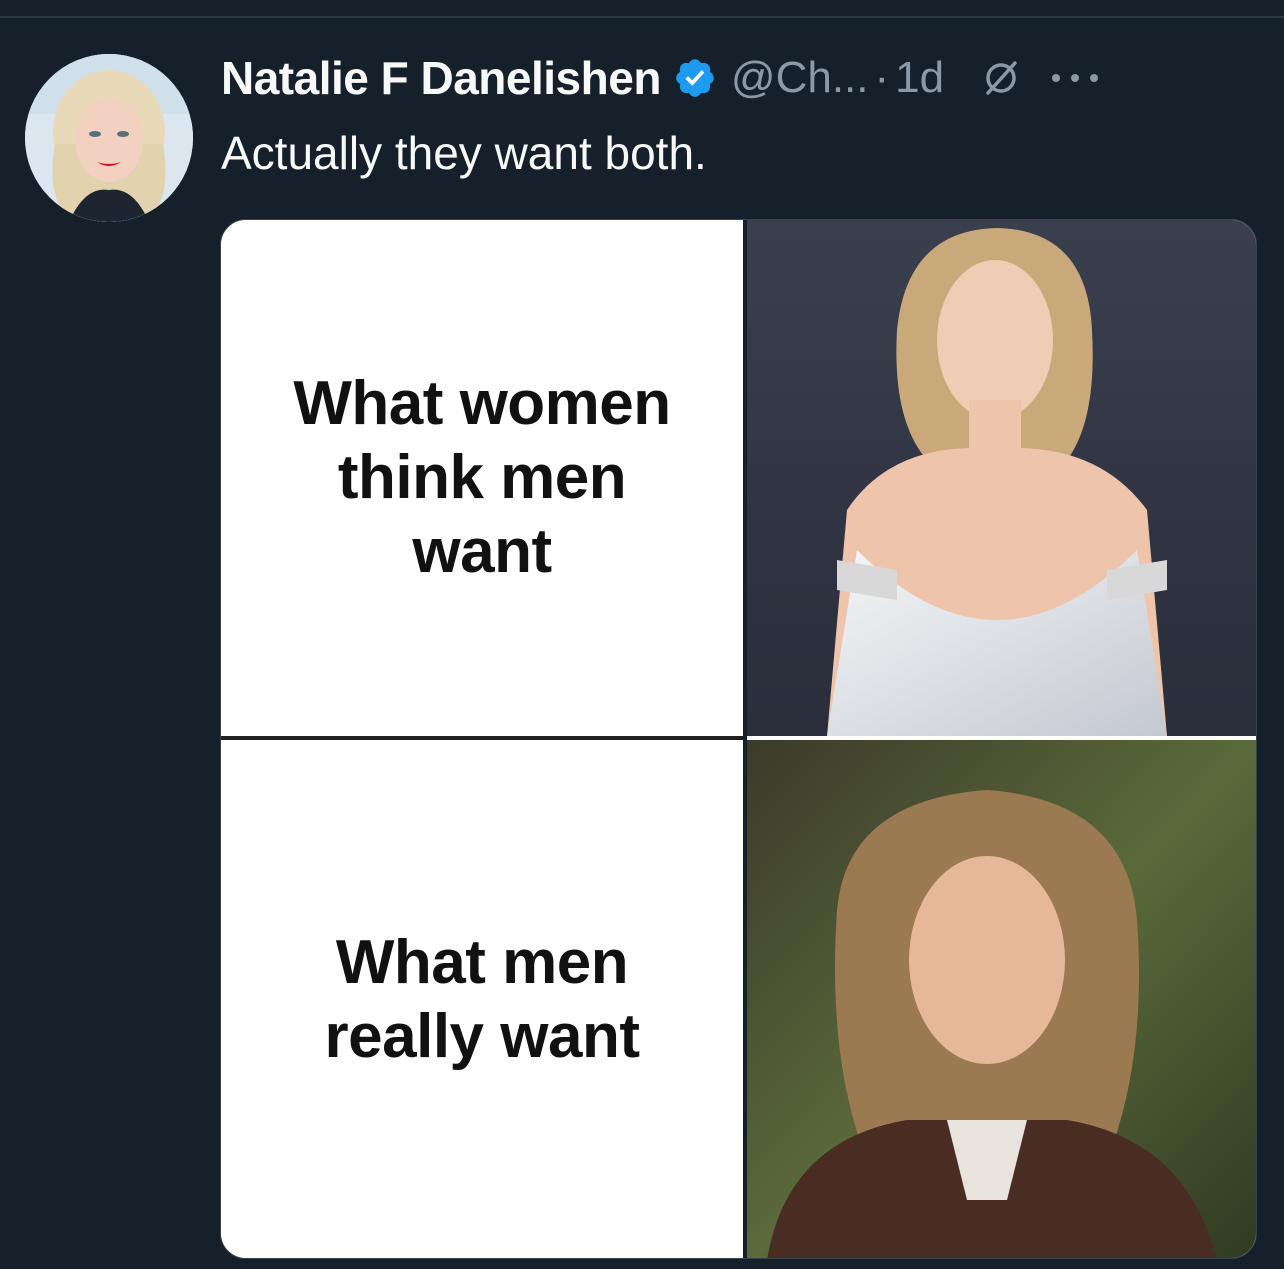  Describe the element at coordinates (1001, 78) in the screenshot. I see `no-reply-icon` at that location.